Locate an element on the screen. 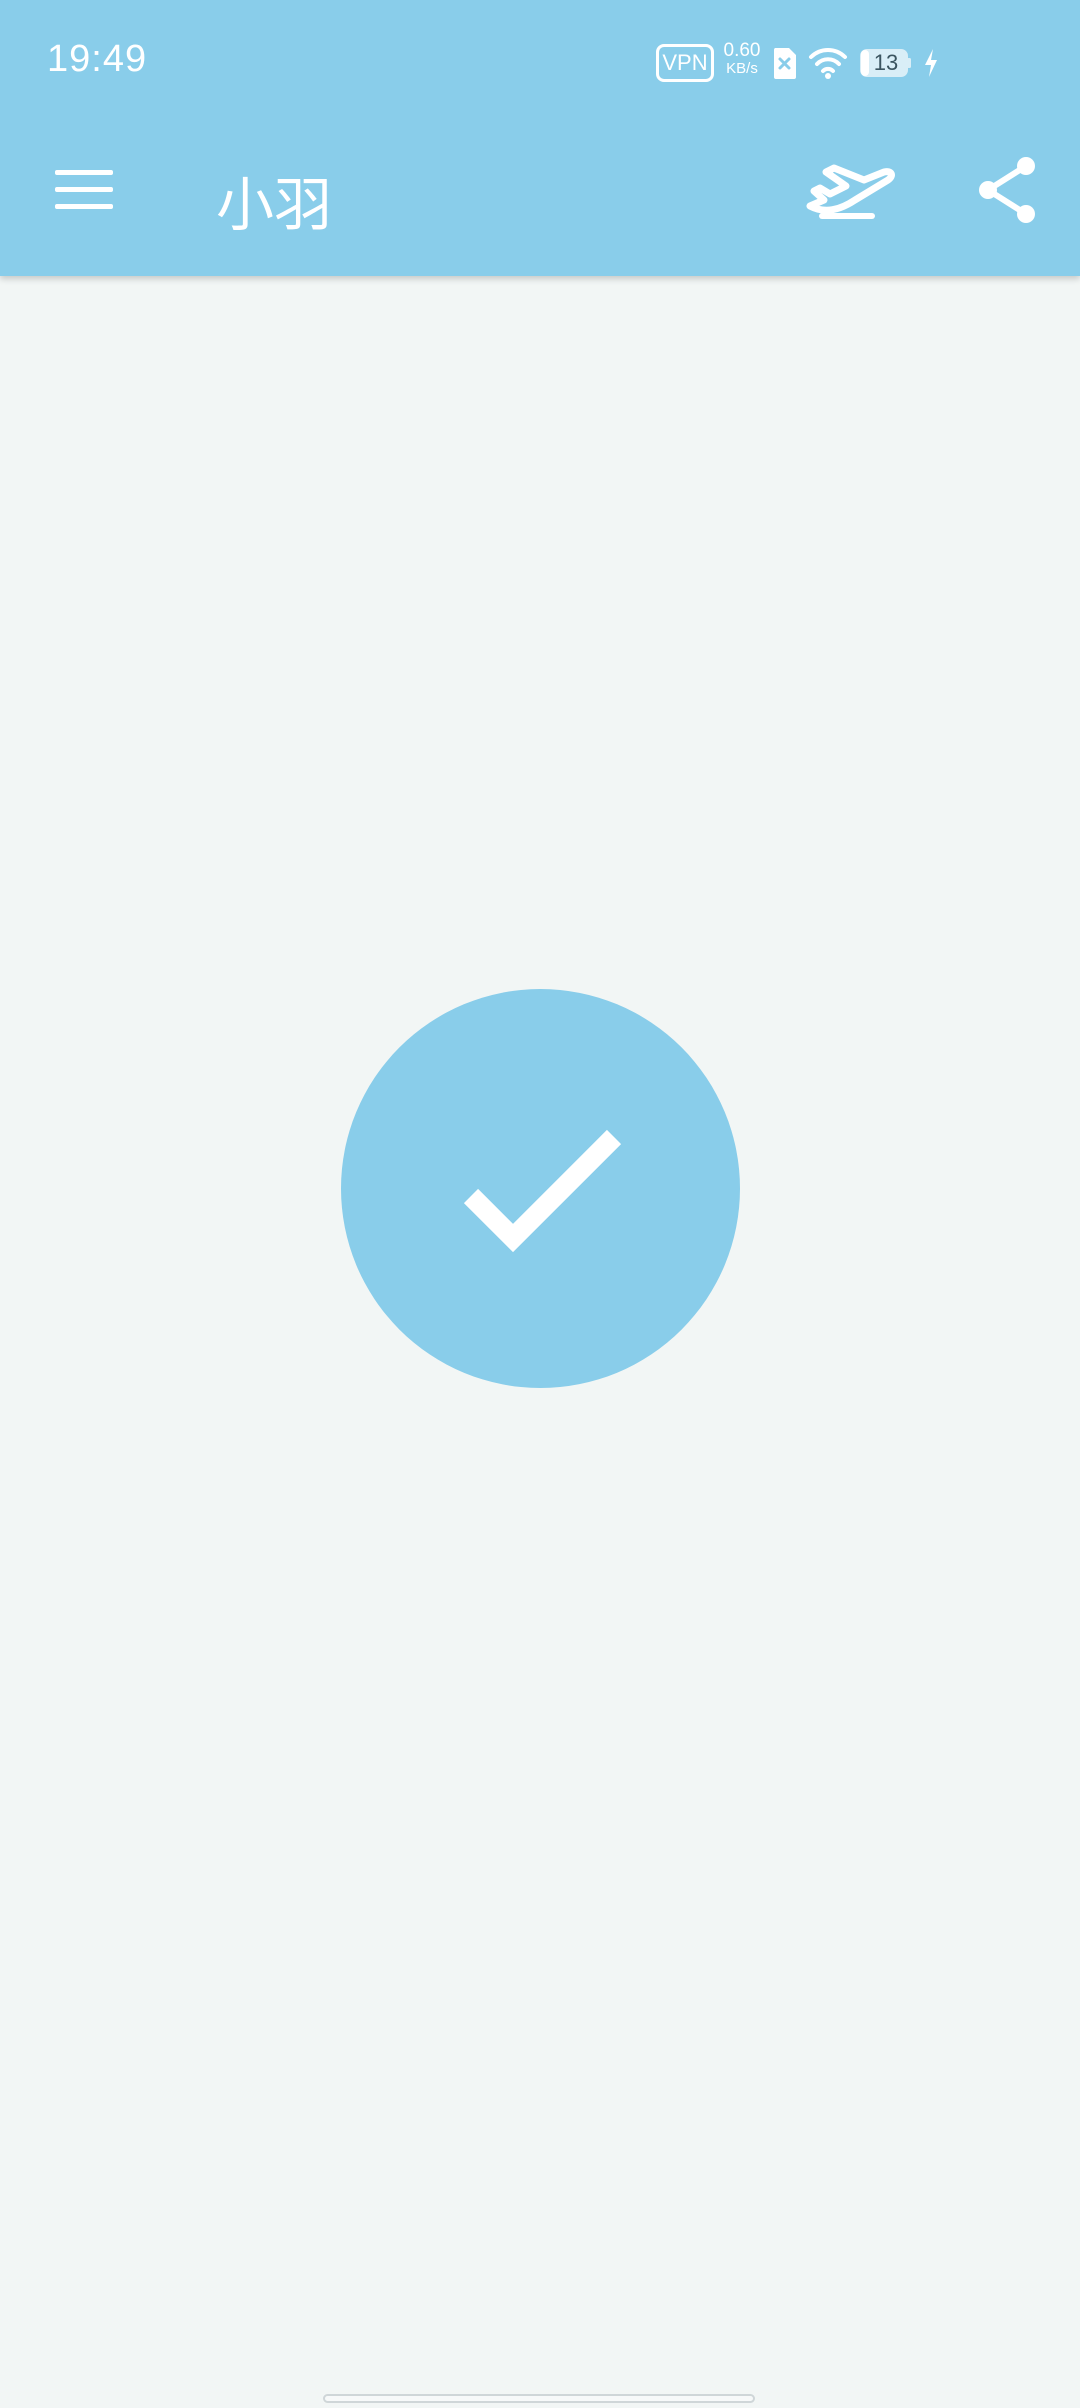  network-speed-unit: KB/s is located at coordinates (742, 68).